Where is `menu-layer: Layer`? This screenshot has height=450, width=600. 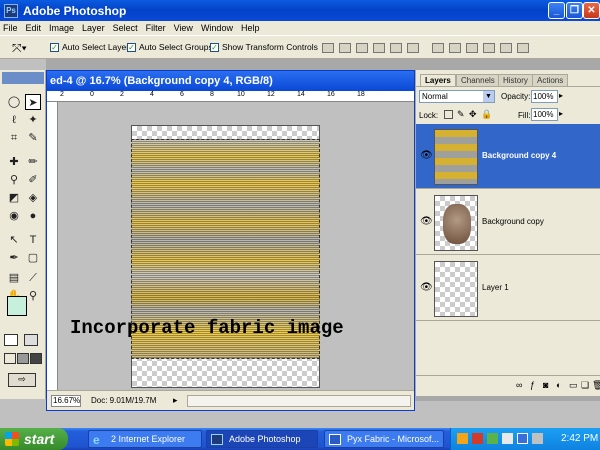 menu-layer: Layer is located at coordinates (93, 28).